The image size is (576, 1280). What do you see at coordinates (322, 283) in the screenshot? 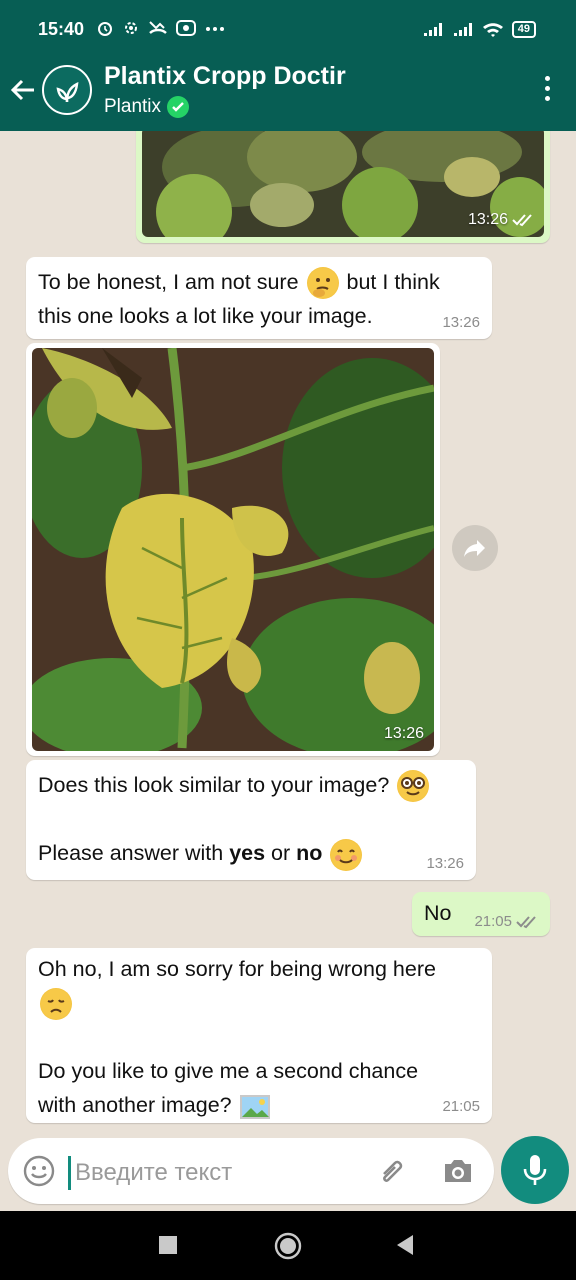
I see `thinking-face-icon` at bounding box center [322, 283].